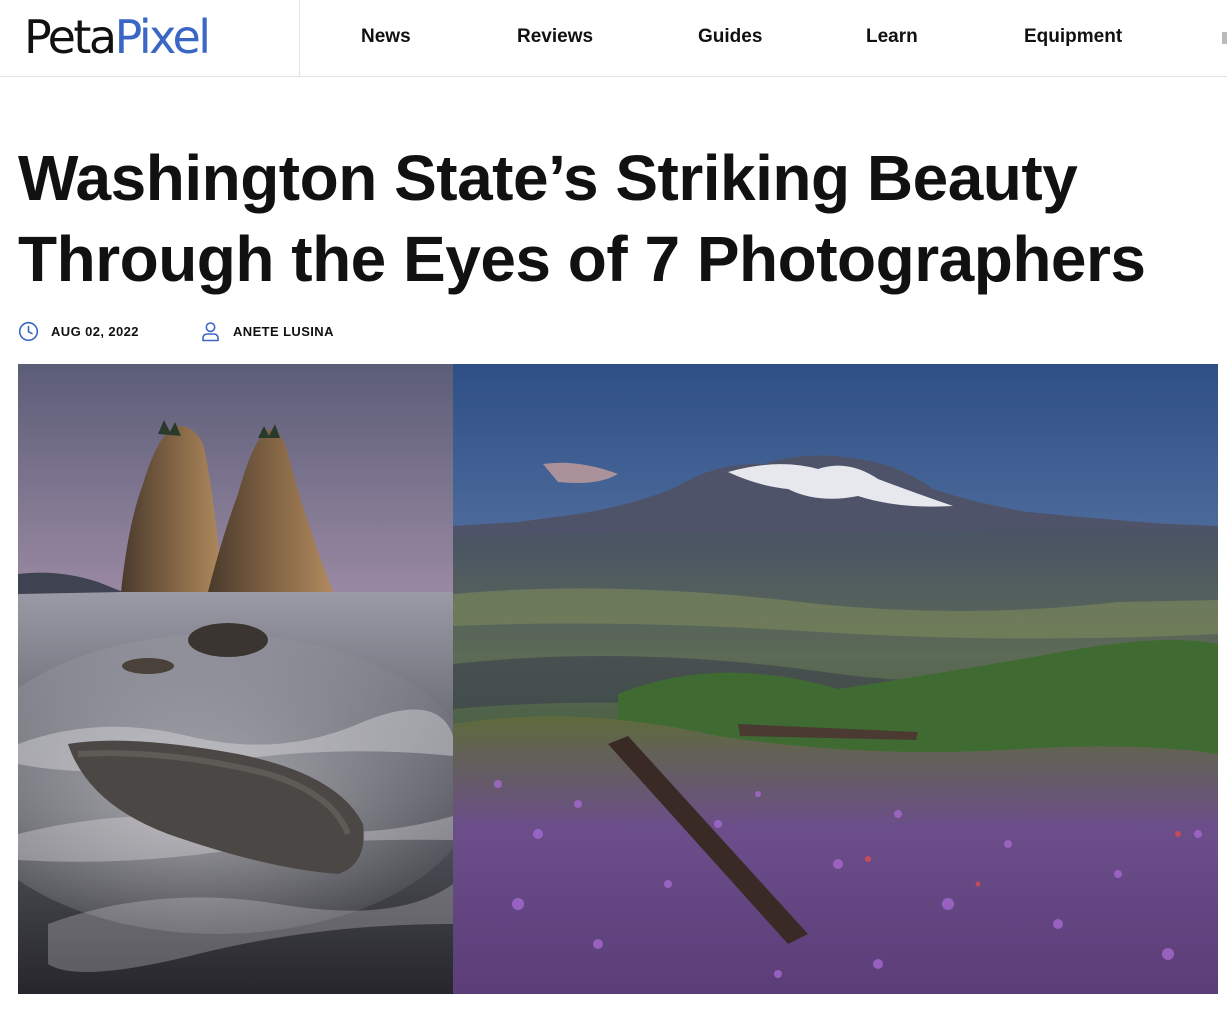 The image size is (1227, 1010). Describe the element at coordinates (70, 37) in the screenshot. I see `logo-peta: Peta` at that location.